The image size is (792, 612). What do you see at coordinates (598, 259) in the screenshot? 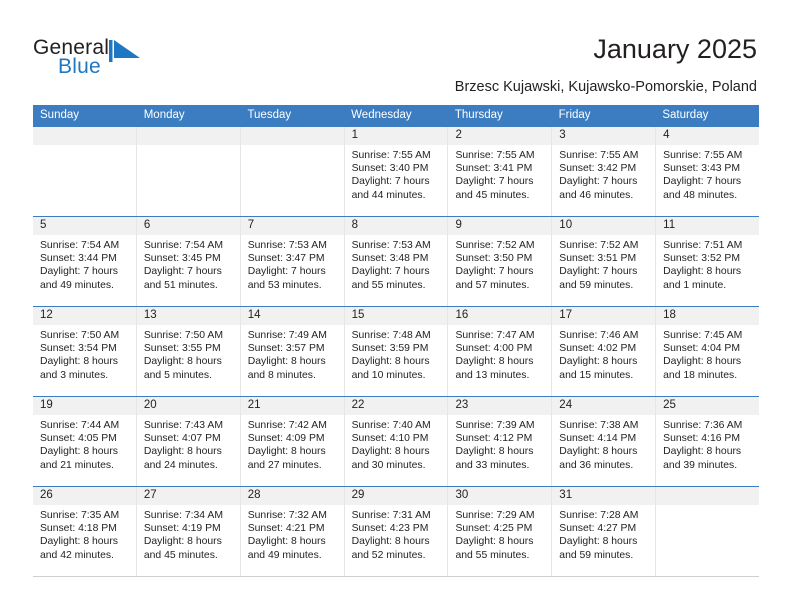
I see `sunset-text: Sunset: 3:51 PM` at bounding box center [598, 259].